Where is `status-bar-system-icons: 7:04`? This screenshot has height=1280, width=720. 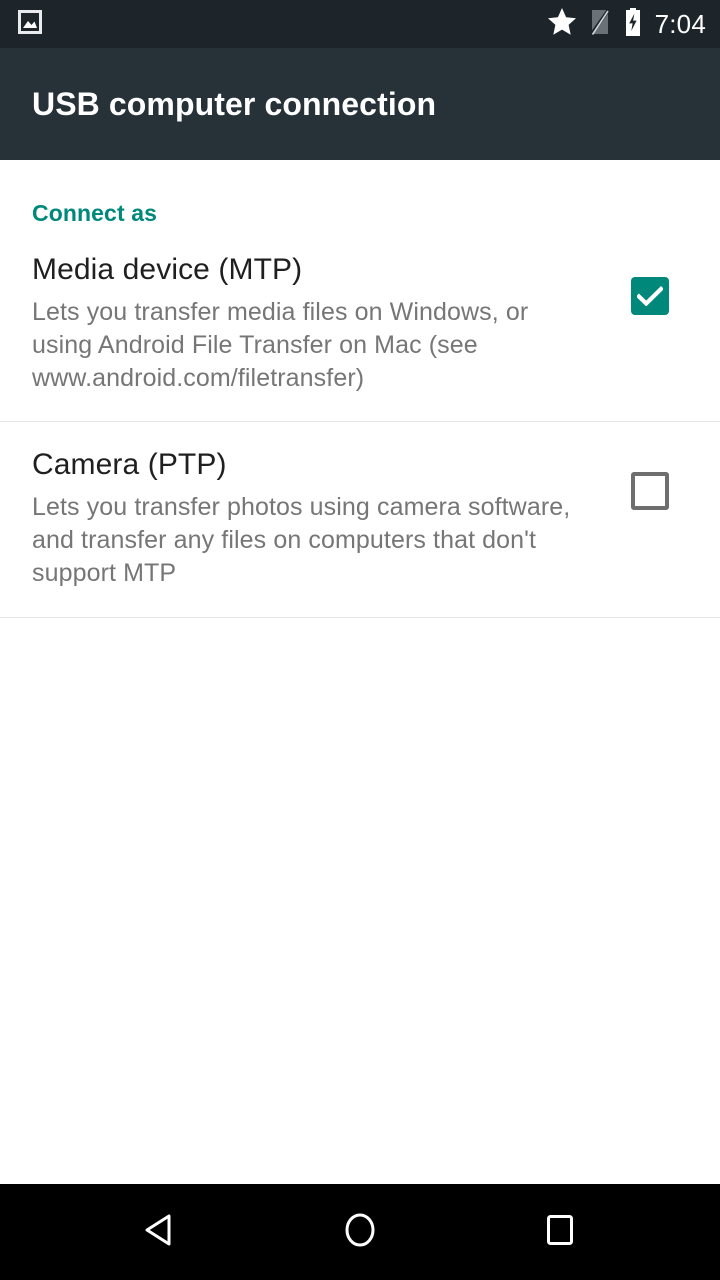 status-bar-system-icons: 7:04 is located at coordinates (626, 24).